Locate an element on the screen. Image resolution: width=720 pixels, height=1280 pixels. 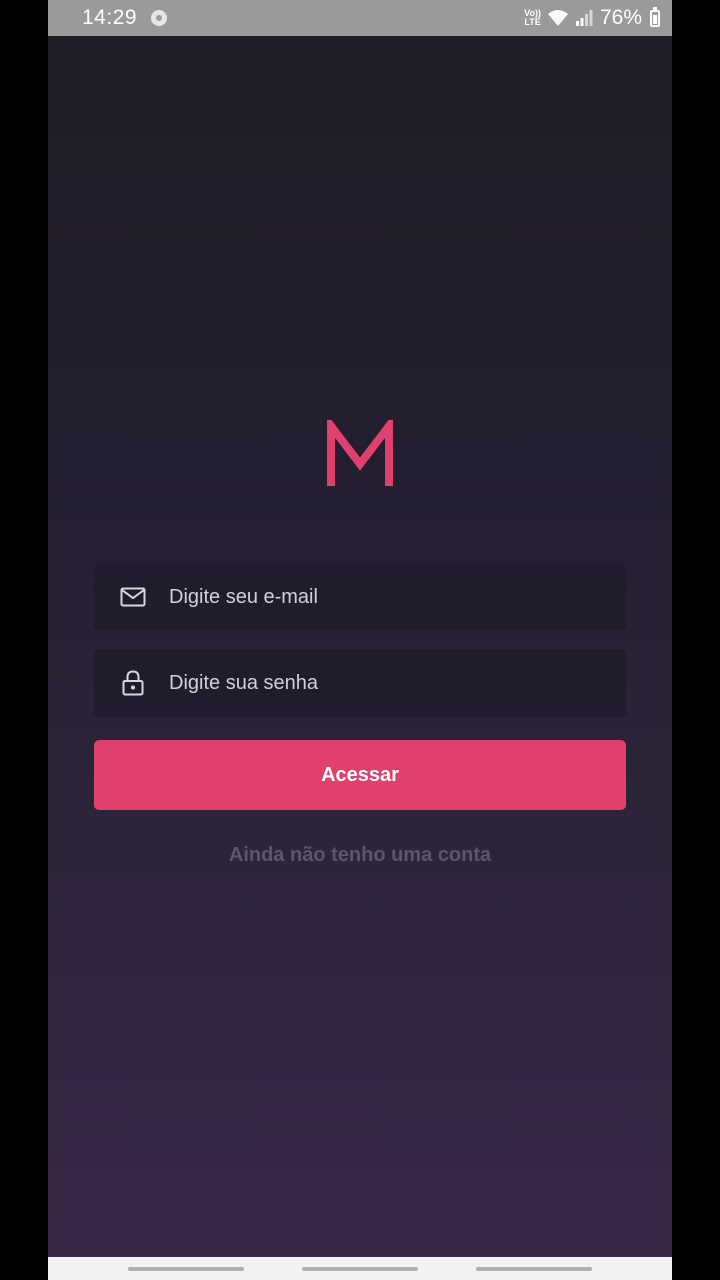
nav-recents-button is located at coordinates (186, 1269).